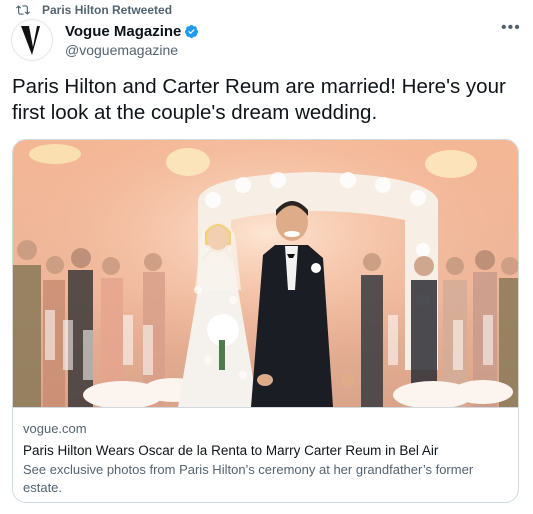 This screenshot has width=533, height=514. What do you see at coordinates (55, 428) in the screenshot?
I see `card-domain: vogue.com` at bounding box center [55, 428].